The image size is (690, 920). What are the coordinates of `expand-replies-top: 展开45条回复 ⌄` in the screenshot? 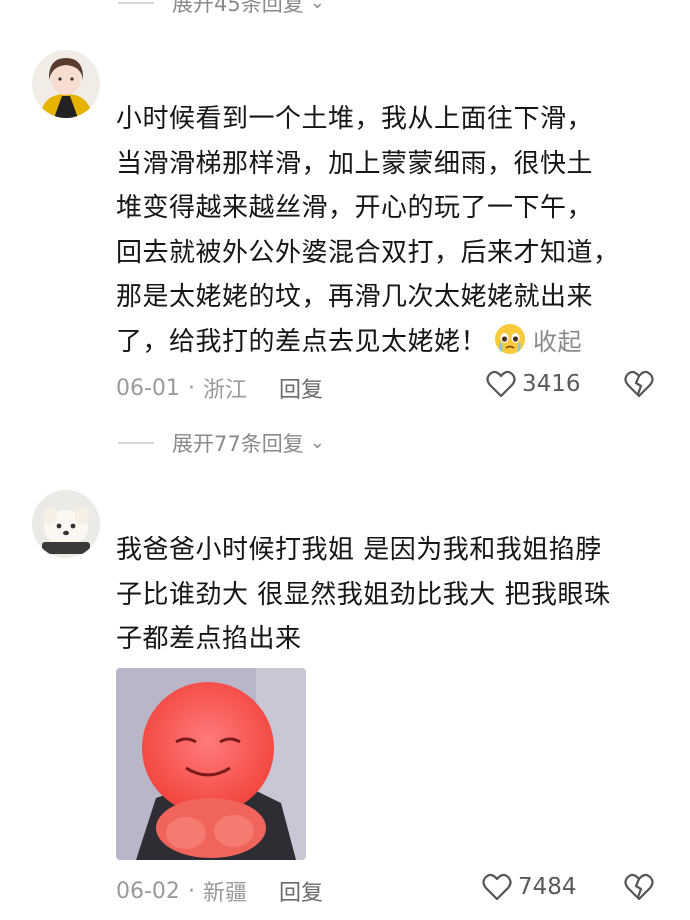 It's located at (221, 9).